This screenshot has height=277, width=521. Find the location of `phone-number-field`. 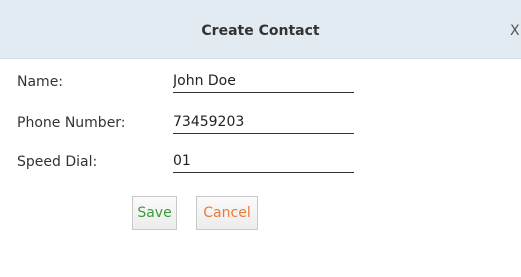

phone-number-field is located at coordinates (263, 122).